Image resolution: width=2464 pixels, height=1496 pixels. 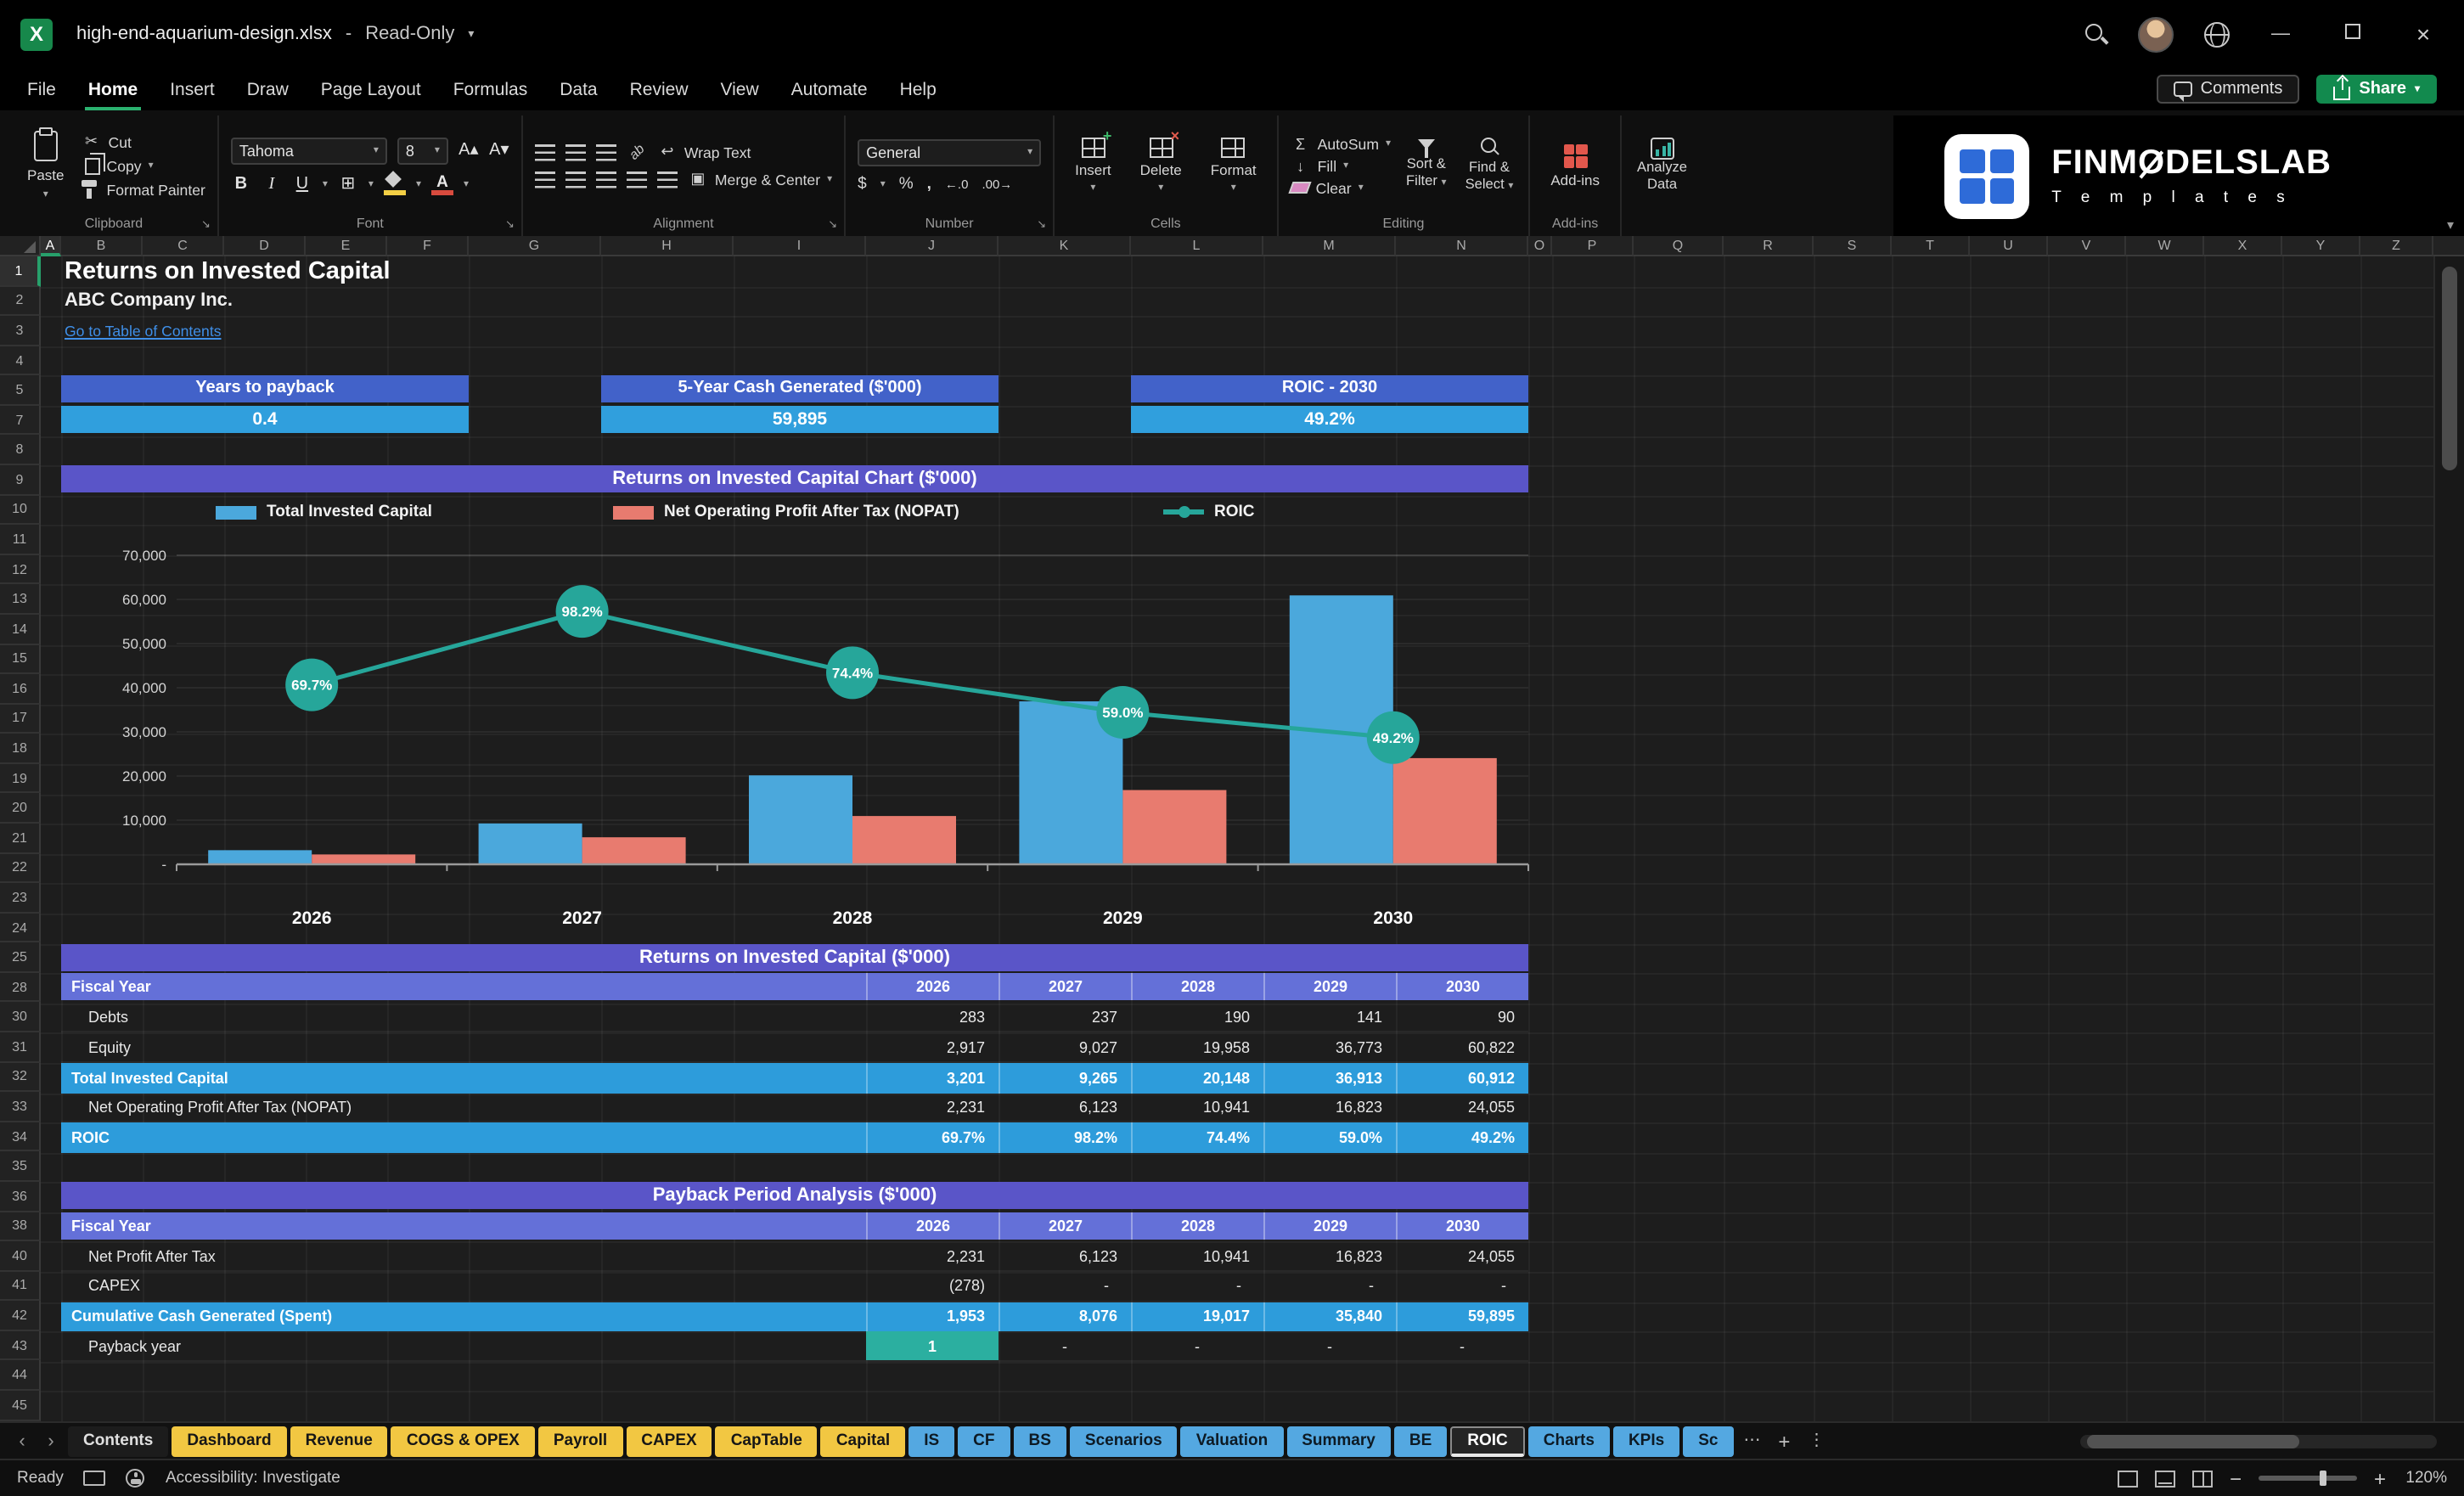 What do you see at coordinates (206, 224) in the screenshot?
I see `clipboard-dialog-launcher: ↘` at bounding box center [206, 224].